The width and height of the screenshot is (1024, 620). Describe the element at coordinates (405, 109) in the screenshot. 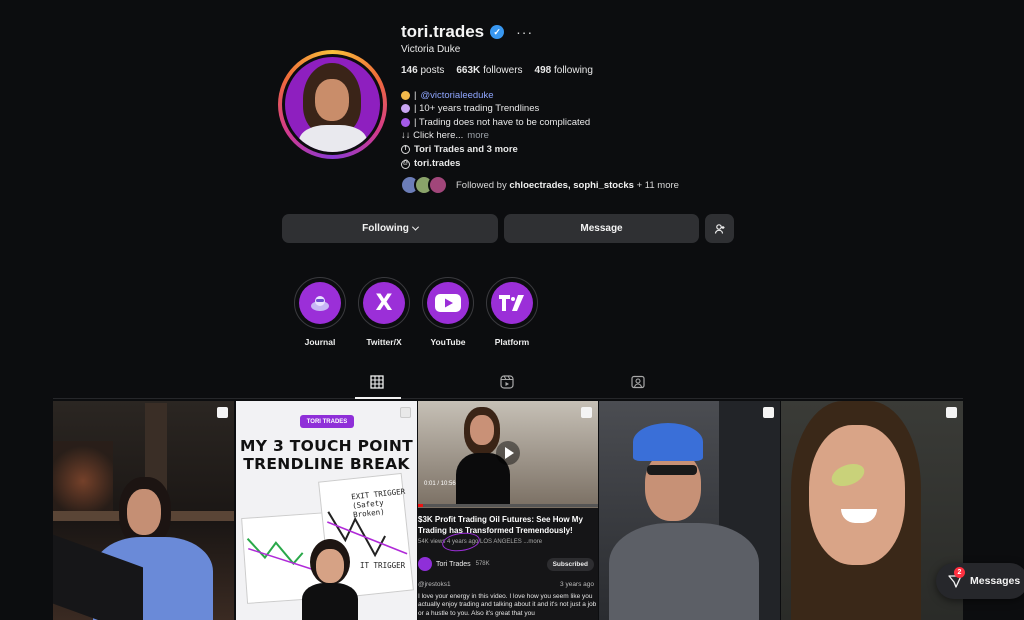

I see `unicorn-emoji-icon` at that location.